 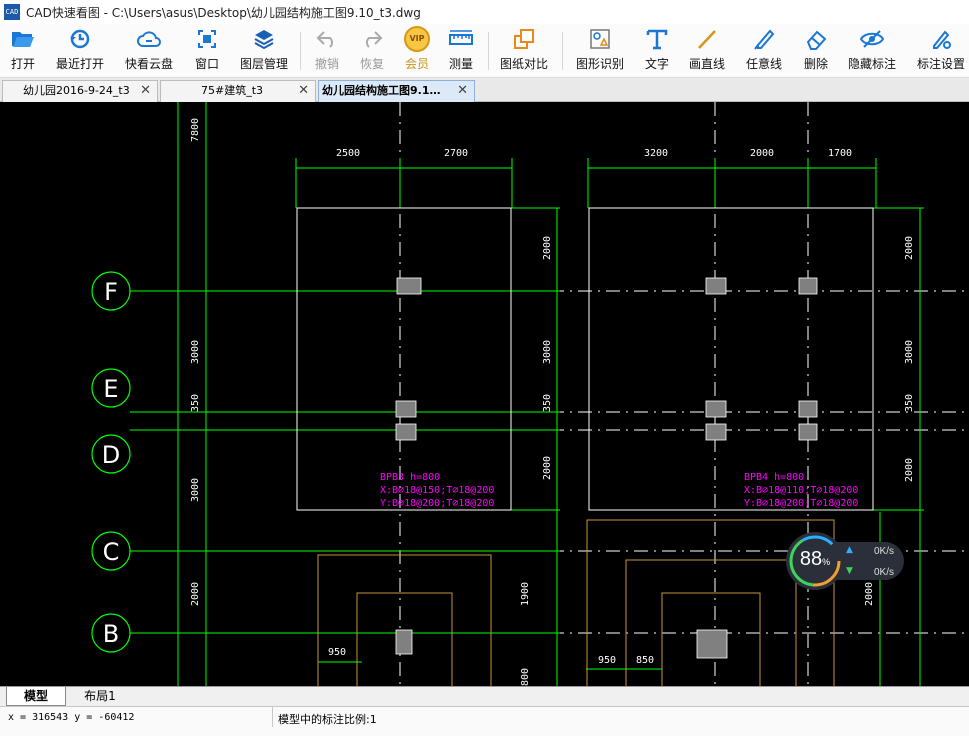 What do you see at coordinates (22, 64) in the screenshot?
I see `open-label: 打开` at bounding box center [22, 64].